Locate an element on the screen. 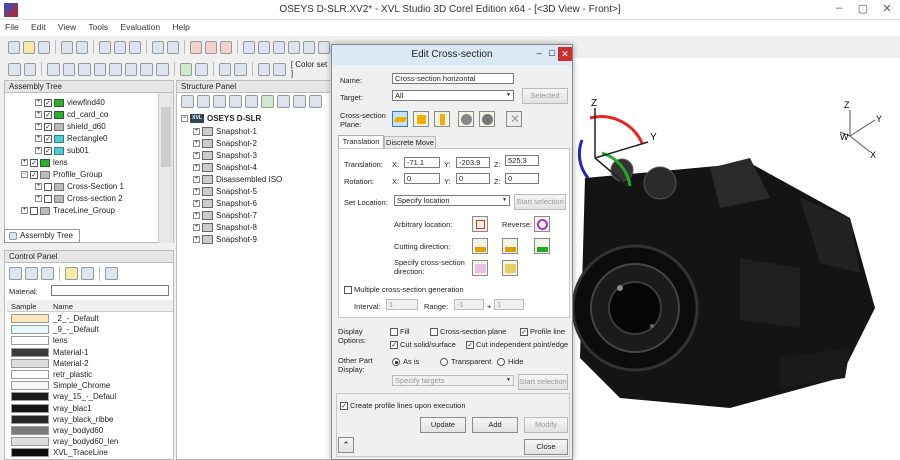  apply-material-icon is located at coordinates (47, 273).